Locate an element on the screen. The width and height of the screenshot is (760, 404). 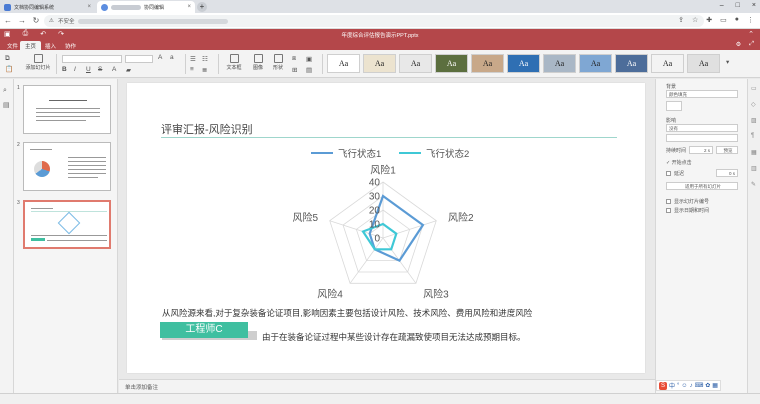
ime-punct-icon: ° is located at coordinates (678, 386).